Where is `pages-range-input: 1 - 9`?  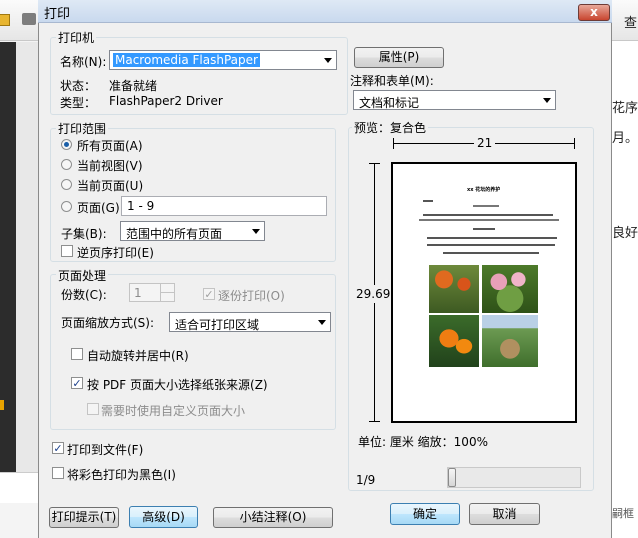 pages-range-input: 1 - 9 is located at coordinates (224, 206).